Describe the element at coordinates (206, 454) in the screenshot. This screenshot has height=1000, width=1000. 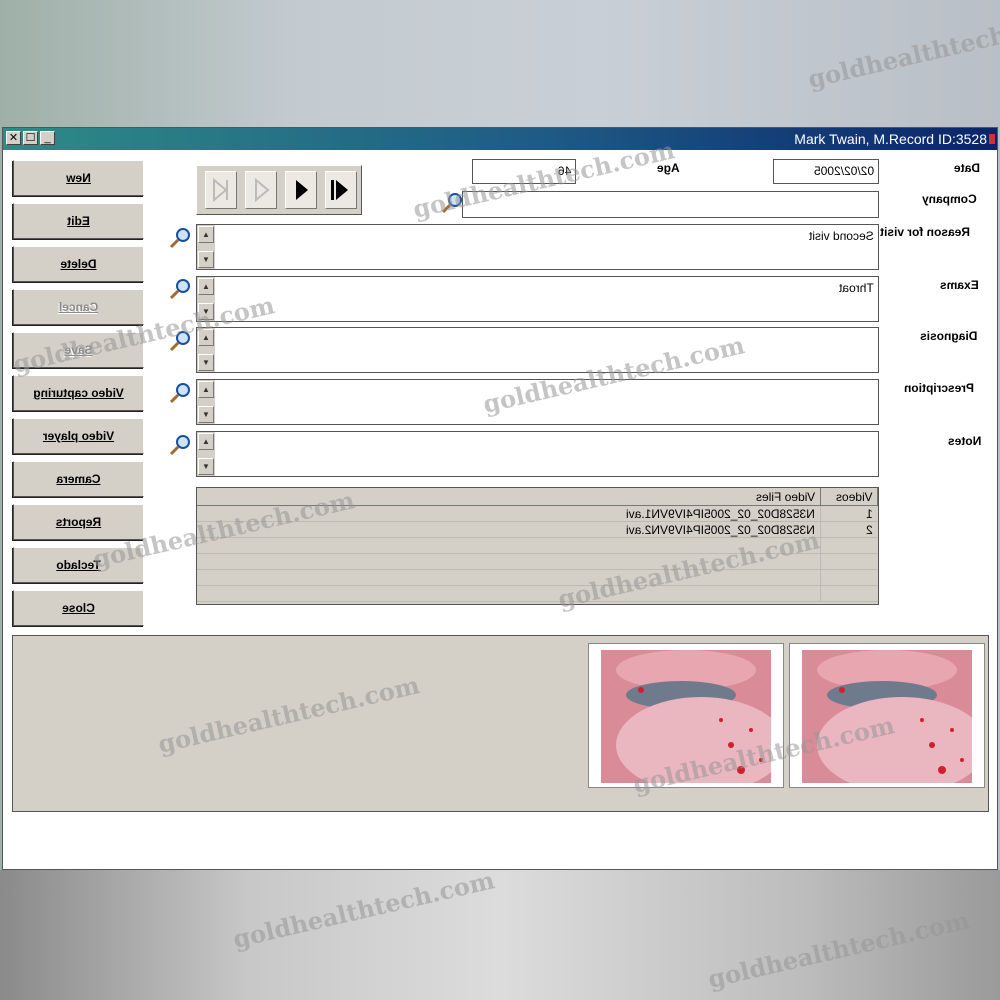
I see `notes-scrollbar: ▲ ▼` at that location.